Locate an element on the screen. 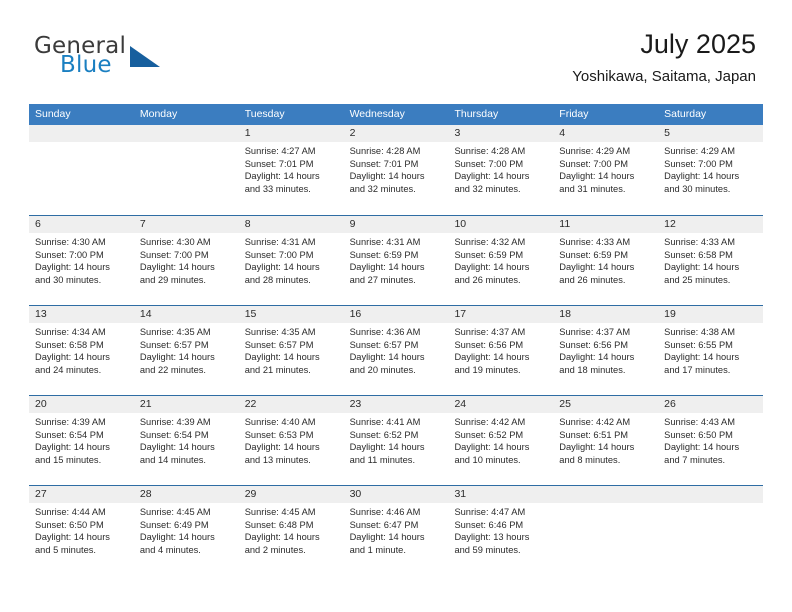 The image size is (792, 612). day-detail-line: Sunrise: 4:29 AM is located at coordinates (699, 151).